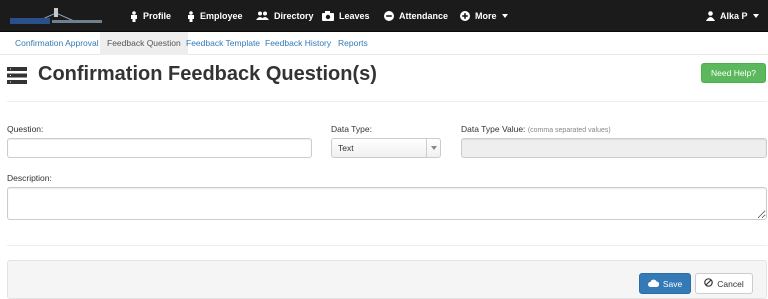 The width and height of the screenshot is (768, 299). What do you see at coordinates (221, 16) in the screenshot?
I see `nav-employee-label: Employee` at bounding box center [221, 16].